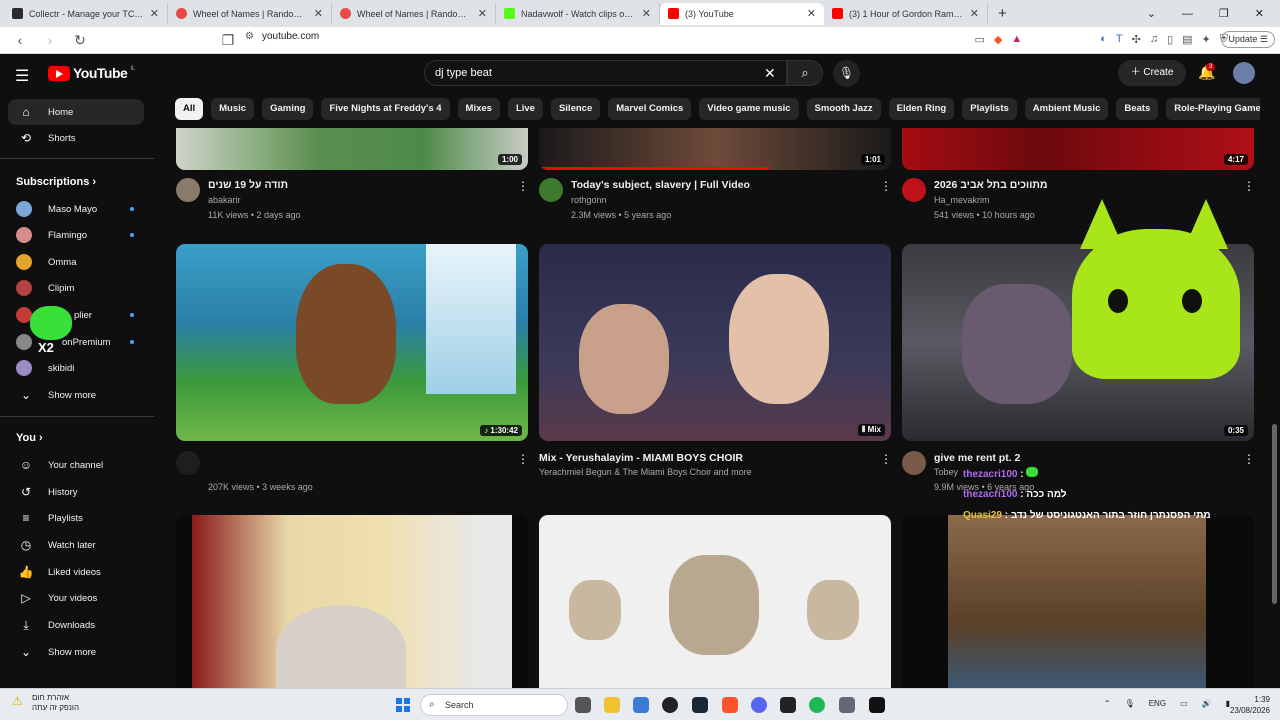 The height and width of the screenshot is (720, 1280). What do you see at coordinates (1119, 39) in the screenshot?
I see `translate-icon: T` at bounding box center [1119, 39].